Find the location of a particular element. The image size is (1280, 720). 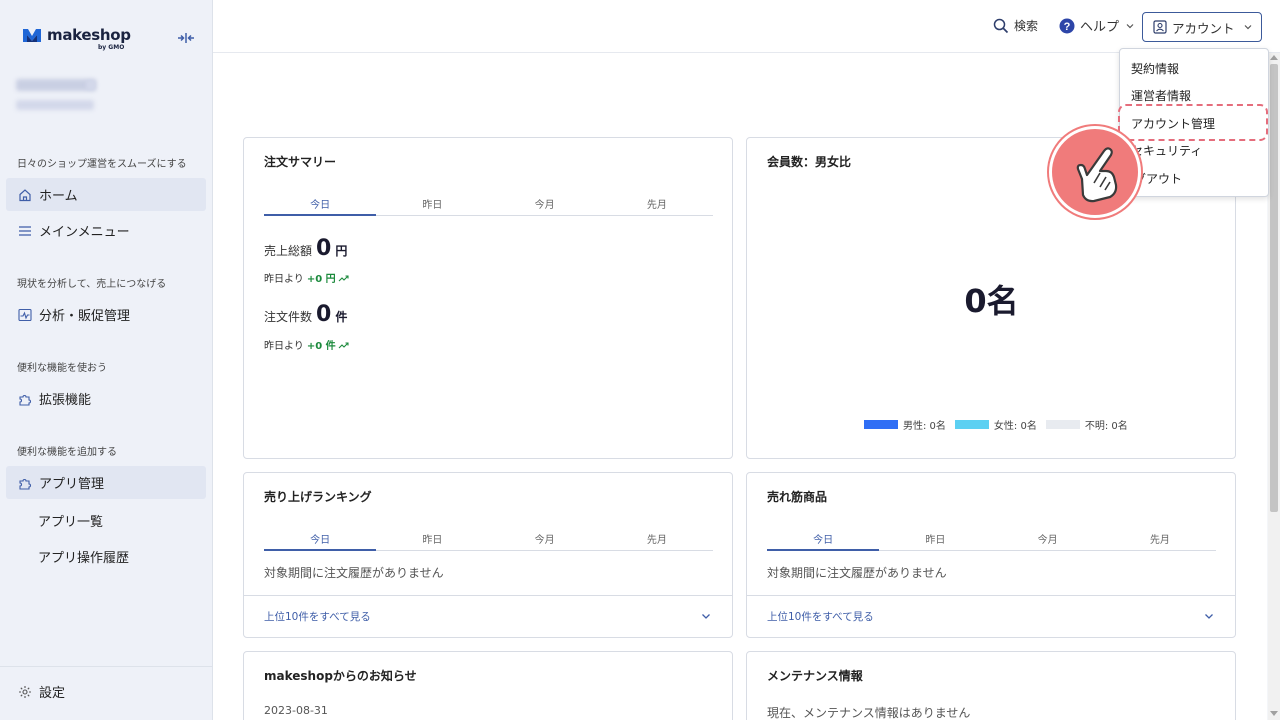

sidebar-item-analytics: 分析・販促管理 is located at coordinates (106, 314).